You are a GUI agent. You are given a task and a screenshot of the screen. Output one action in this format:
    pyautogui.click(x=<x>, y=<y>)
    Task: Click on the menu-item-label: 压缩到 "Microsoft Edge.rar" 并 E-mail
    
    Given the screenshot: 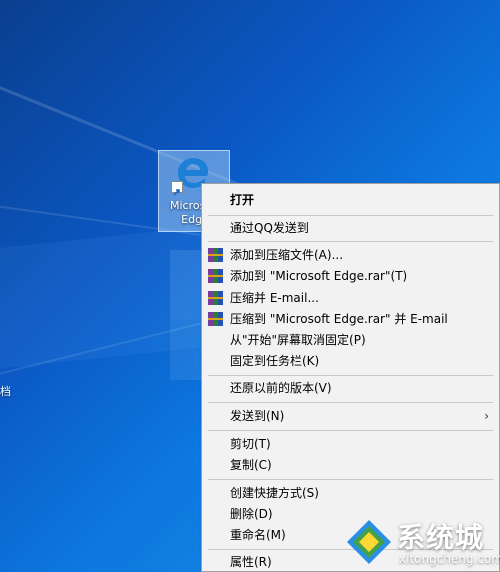 What is the action you would take?
    pyautogui.click(x=339, y=319)
    